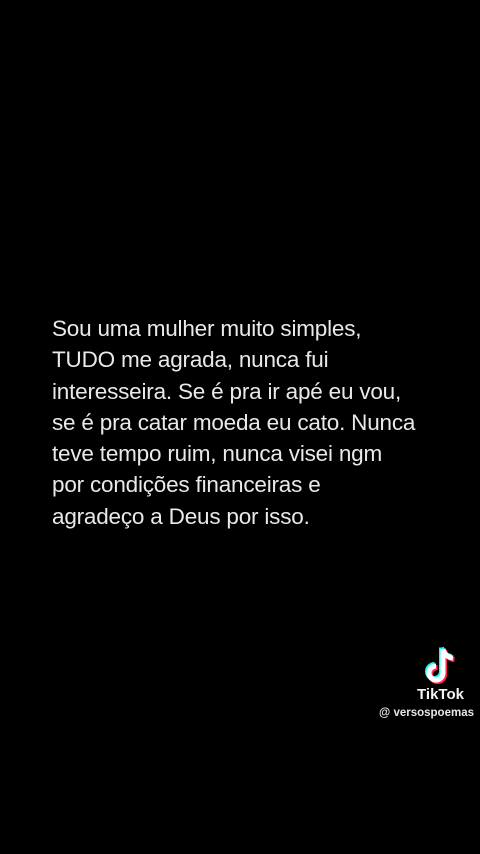 Image resolution: width=480 pixels, height=854 pixels. What do you see at coordinates (227, 391) in the screenshot?
I see `post-text-line: interesseira. Se é pra ir apé eu vou,` at bounding box center [227, 391].